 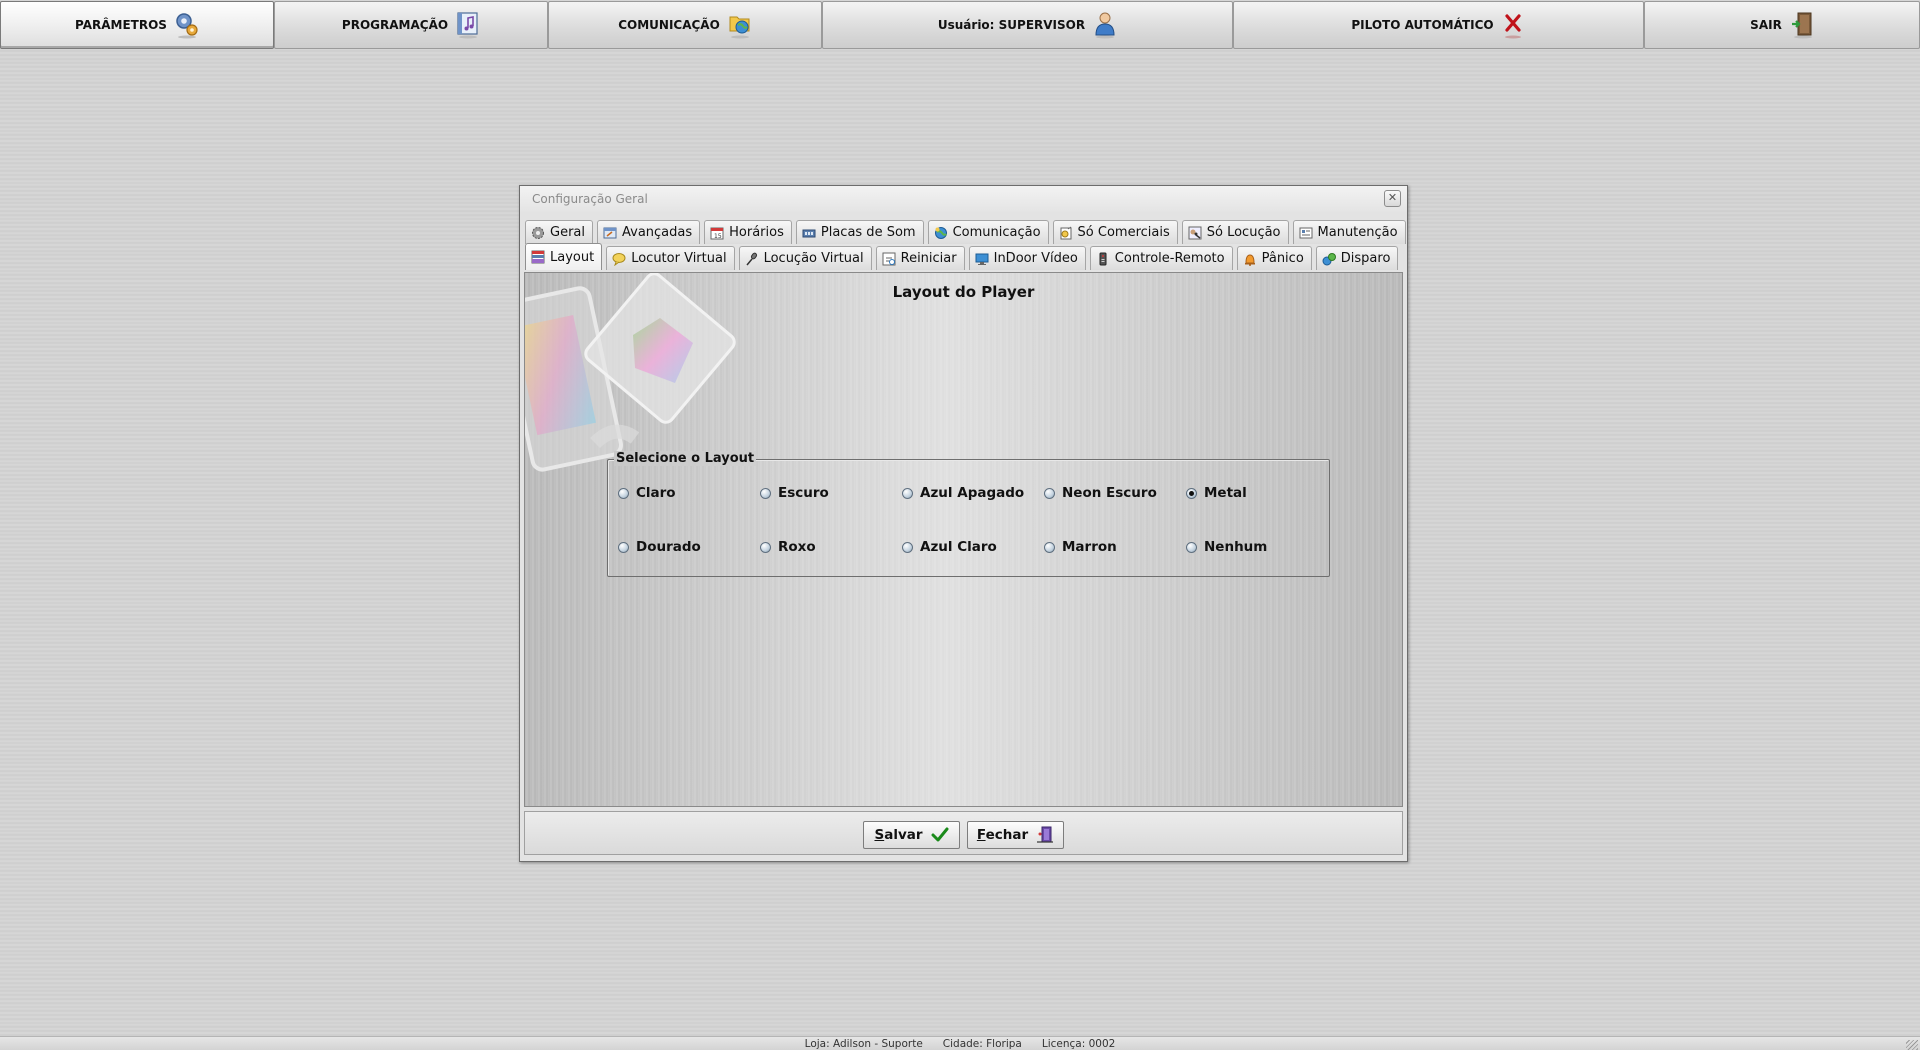 What do you see at coordinates (559, 232) in the screenshot?
I see `tab-geral: Geral` at bounding box center [559, 232].